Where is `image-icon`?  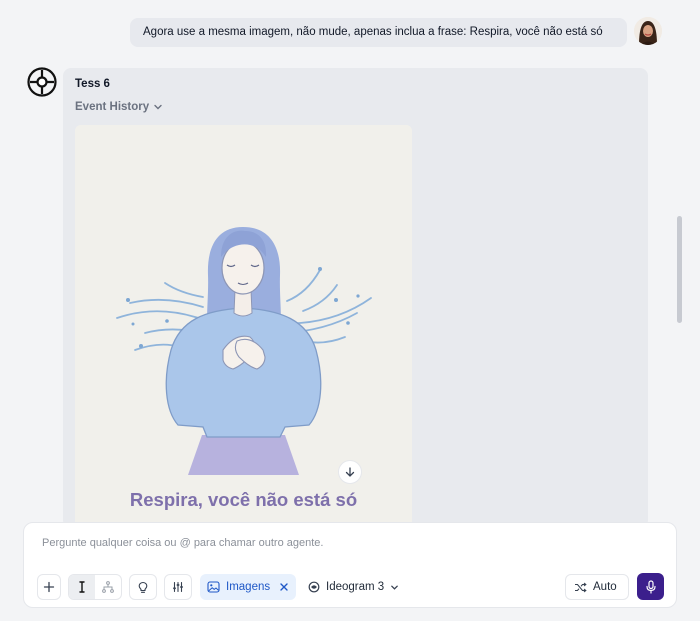 image-icon is located at coordinates (213, 587).